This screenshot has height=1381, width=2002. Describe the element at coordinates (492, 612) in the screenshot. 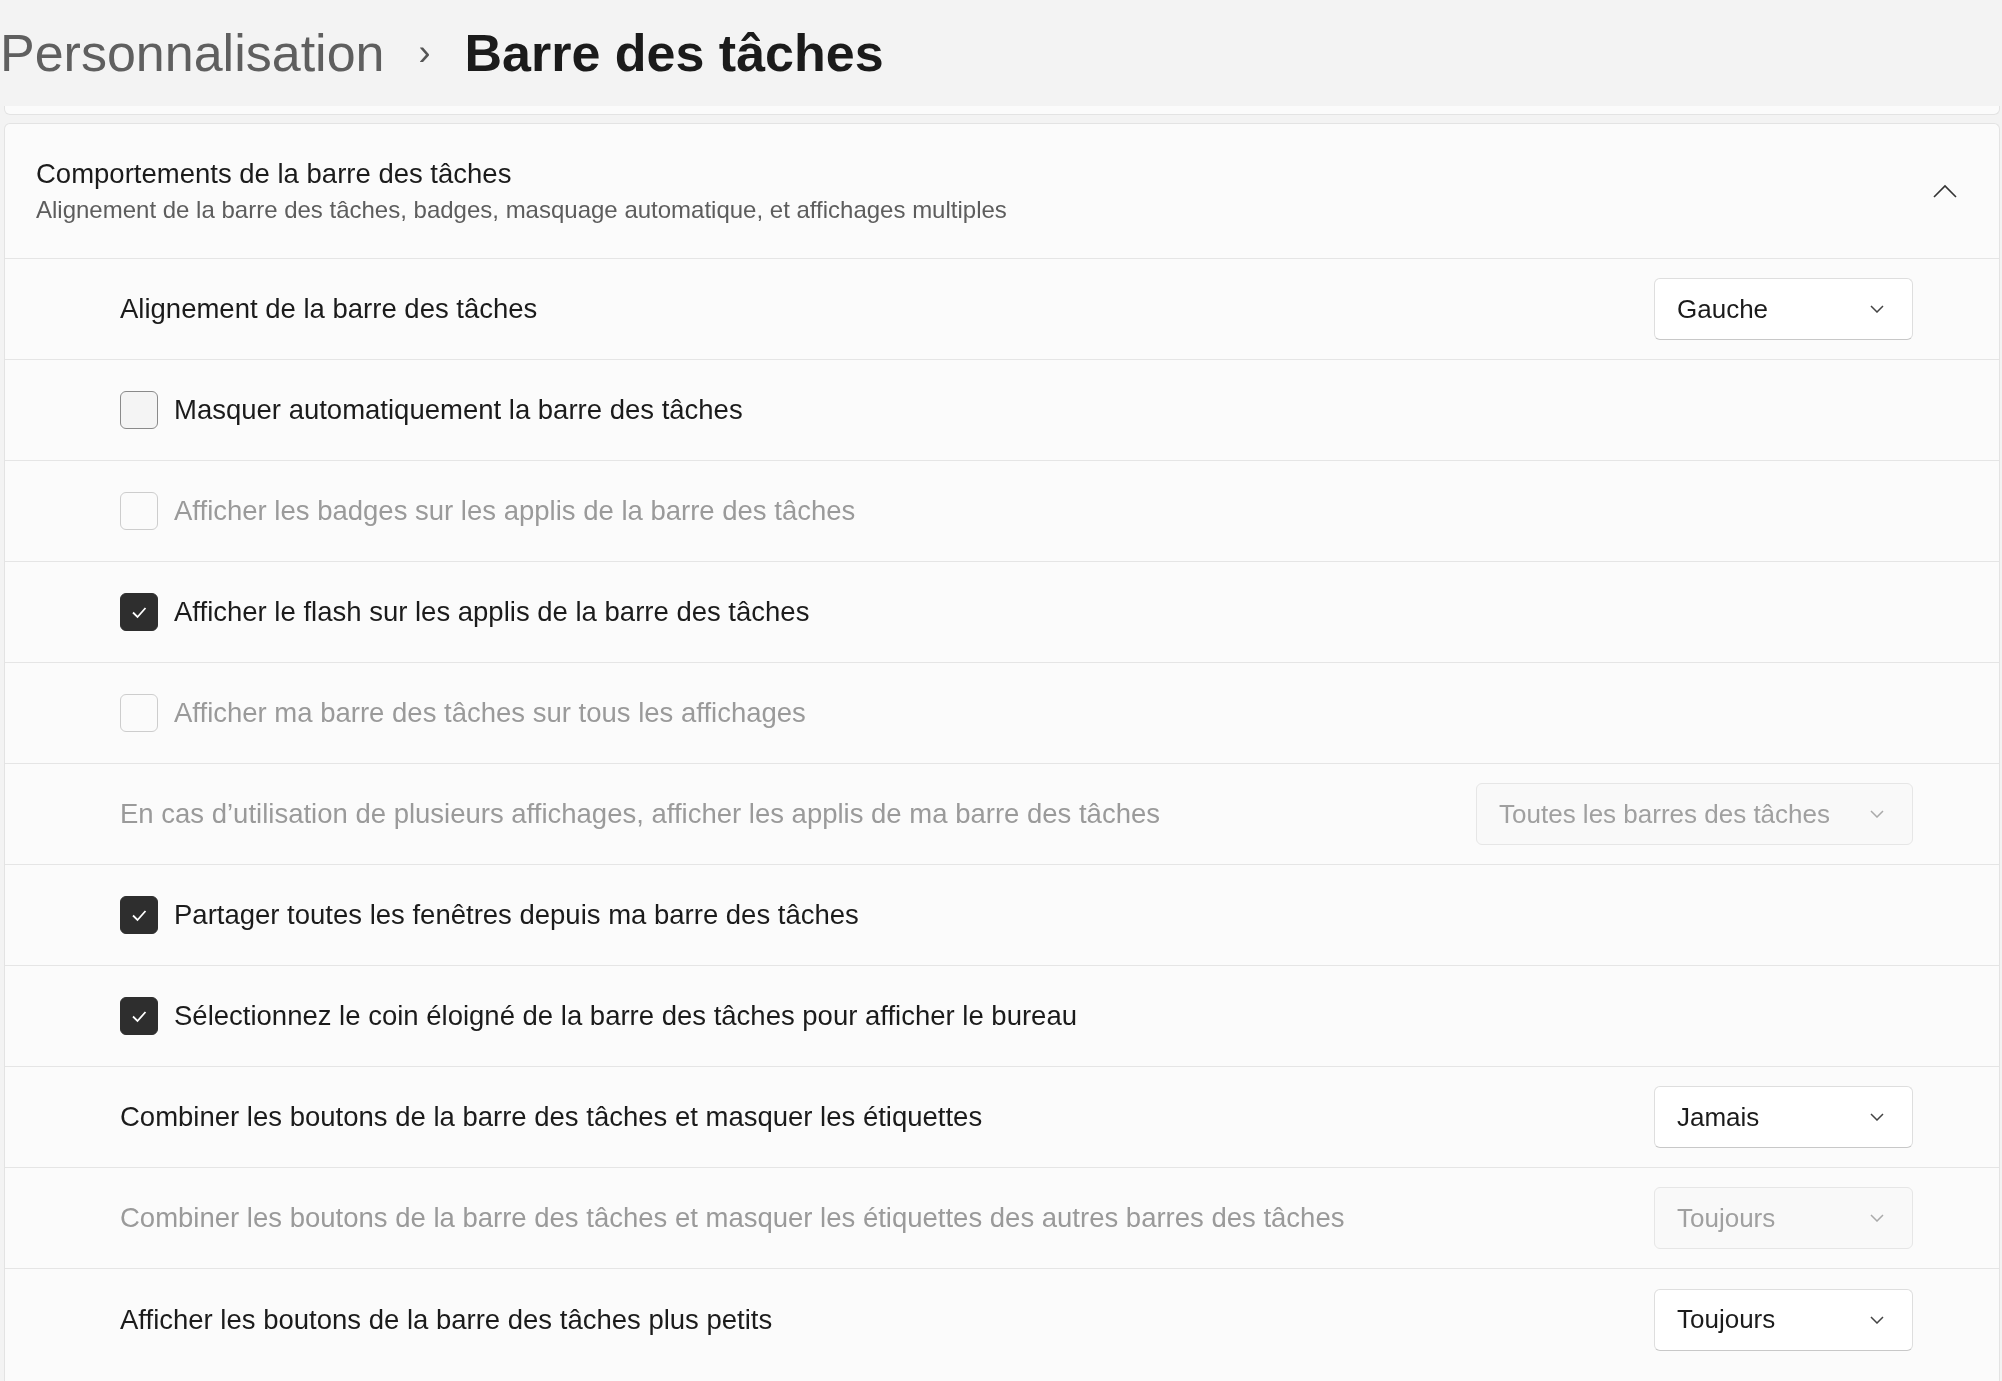

I see `checkbox-label: Afficher le flash sur les applis de la barre des tâches` at that location.